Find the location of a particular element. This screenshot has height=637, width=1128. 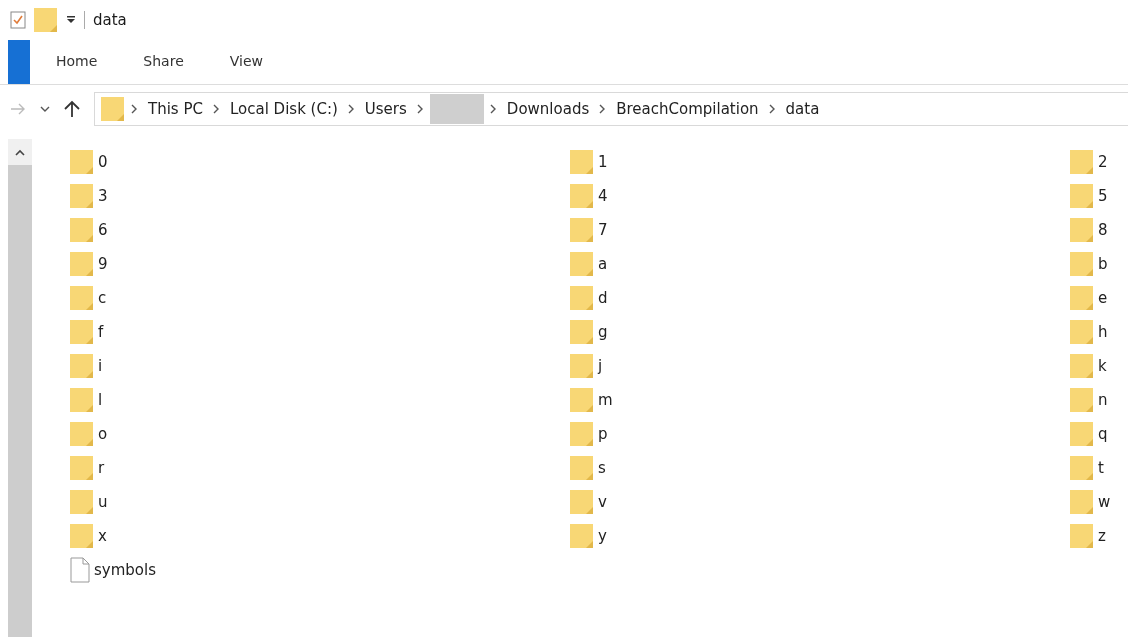

file-name: 6 is located at coordinates (103, 230).